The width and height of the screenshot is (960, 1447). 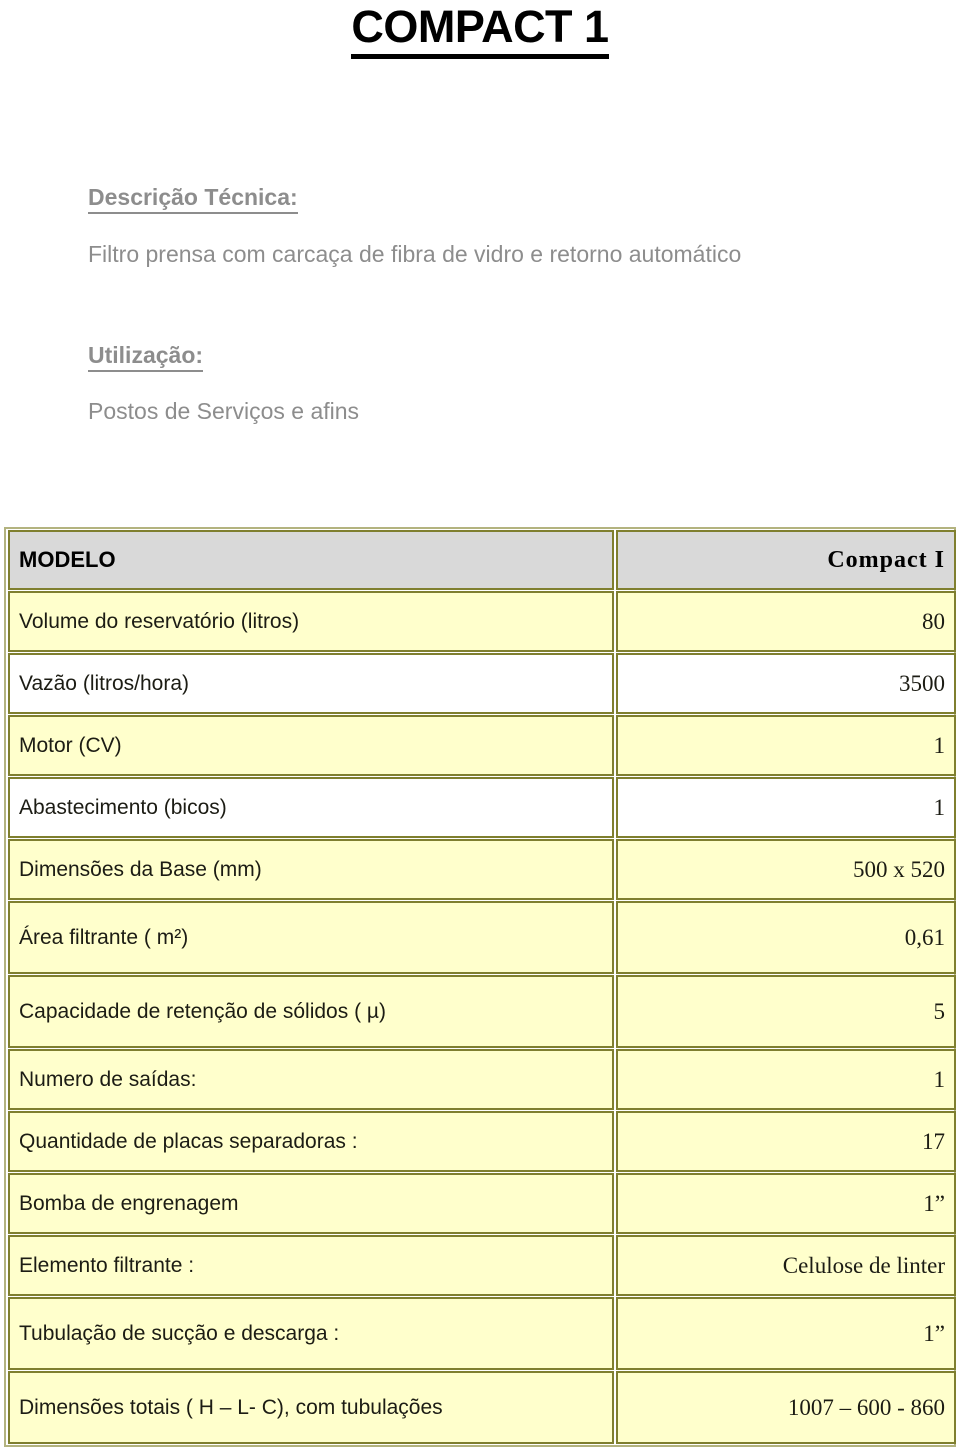 What do you see at coordinates (311, 1203) in the screenshot?
I see `table-cell-label: Bomba de engrenagem` at bounding box center [311, 1203].